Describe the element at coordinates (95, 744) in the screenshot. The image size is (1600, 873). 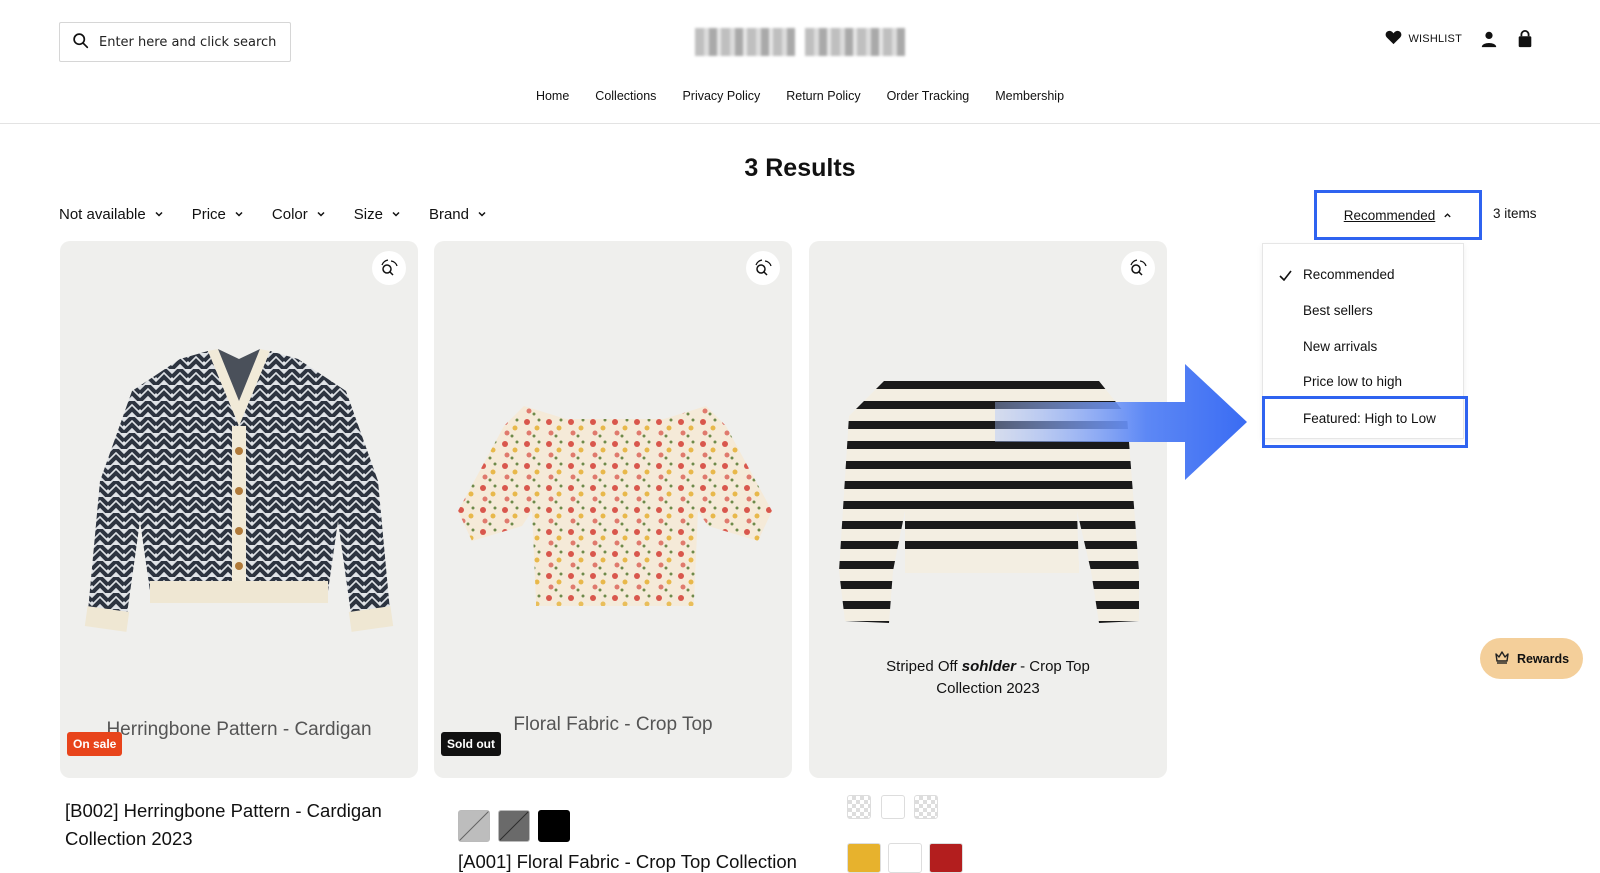
I see `sale-badge: On sale` at that location.